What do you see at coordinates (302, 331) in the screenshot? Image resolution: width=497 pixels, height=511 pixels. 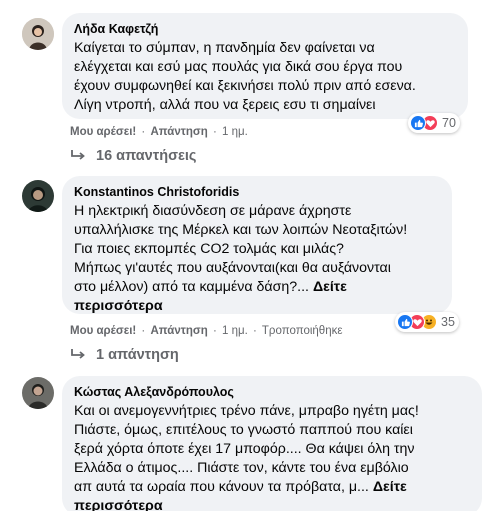 I see `edited-label: Τροποποιήθηκε` at bounding box center [302, 331].